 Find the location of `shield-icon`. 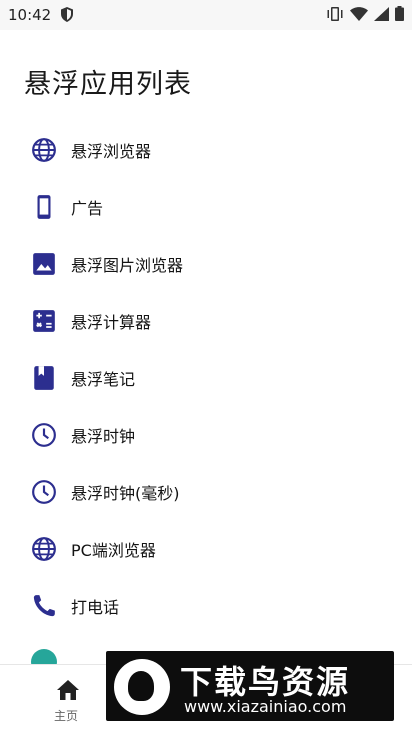

shield-icon is located at coordinates (67, 16).